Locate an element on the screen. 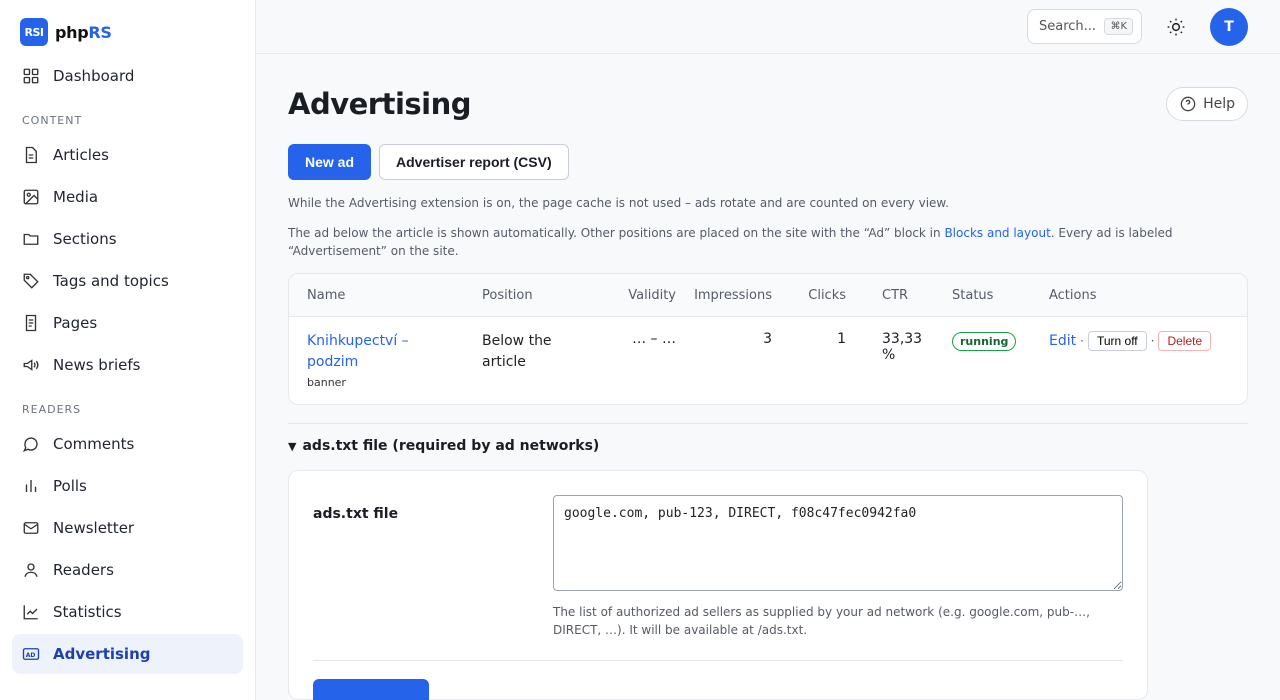  save-button is located at coordinates (371, 689).